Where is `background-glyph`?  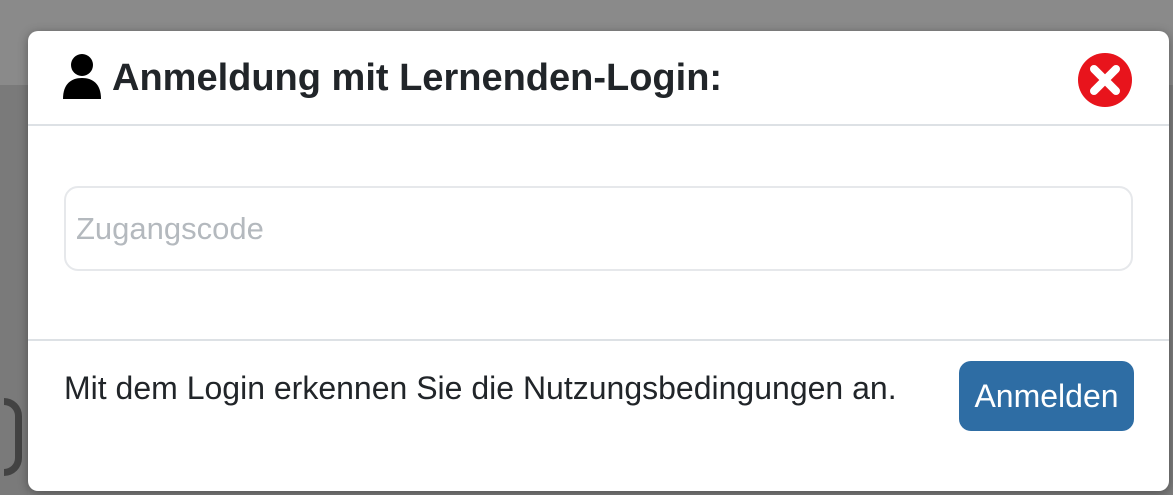 background-glyph is located at coordinates (13, 437).